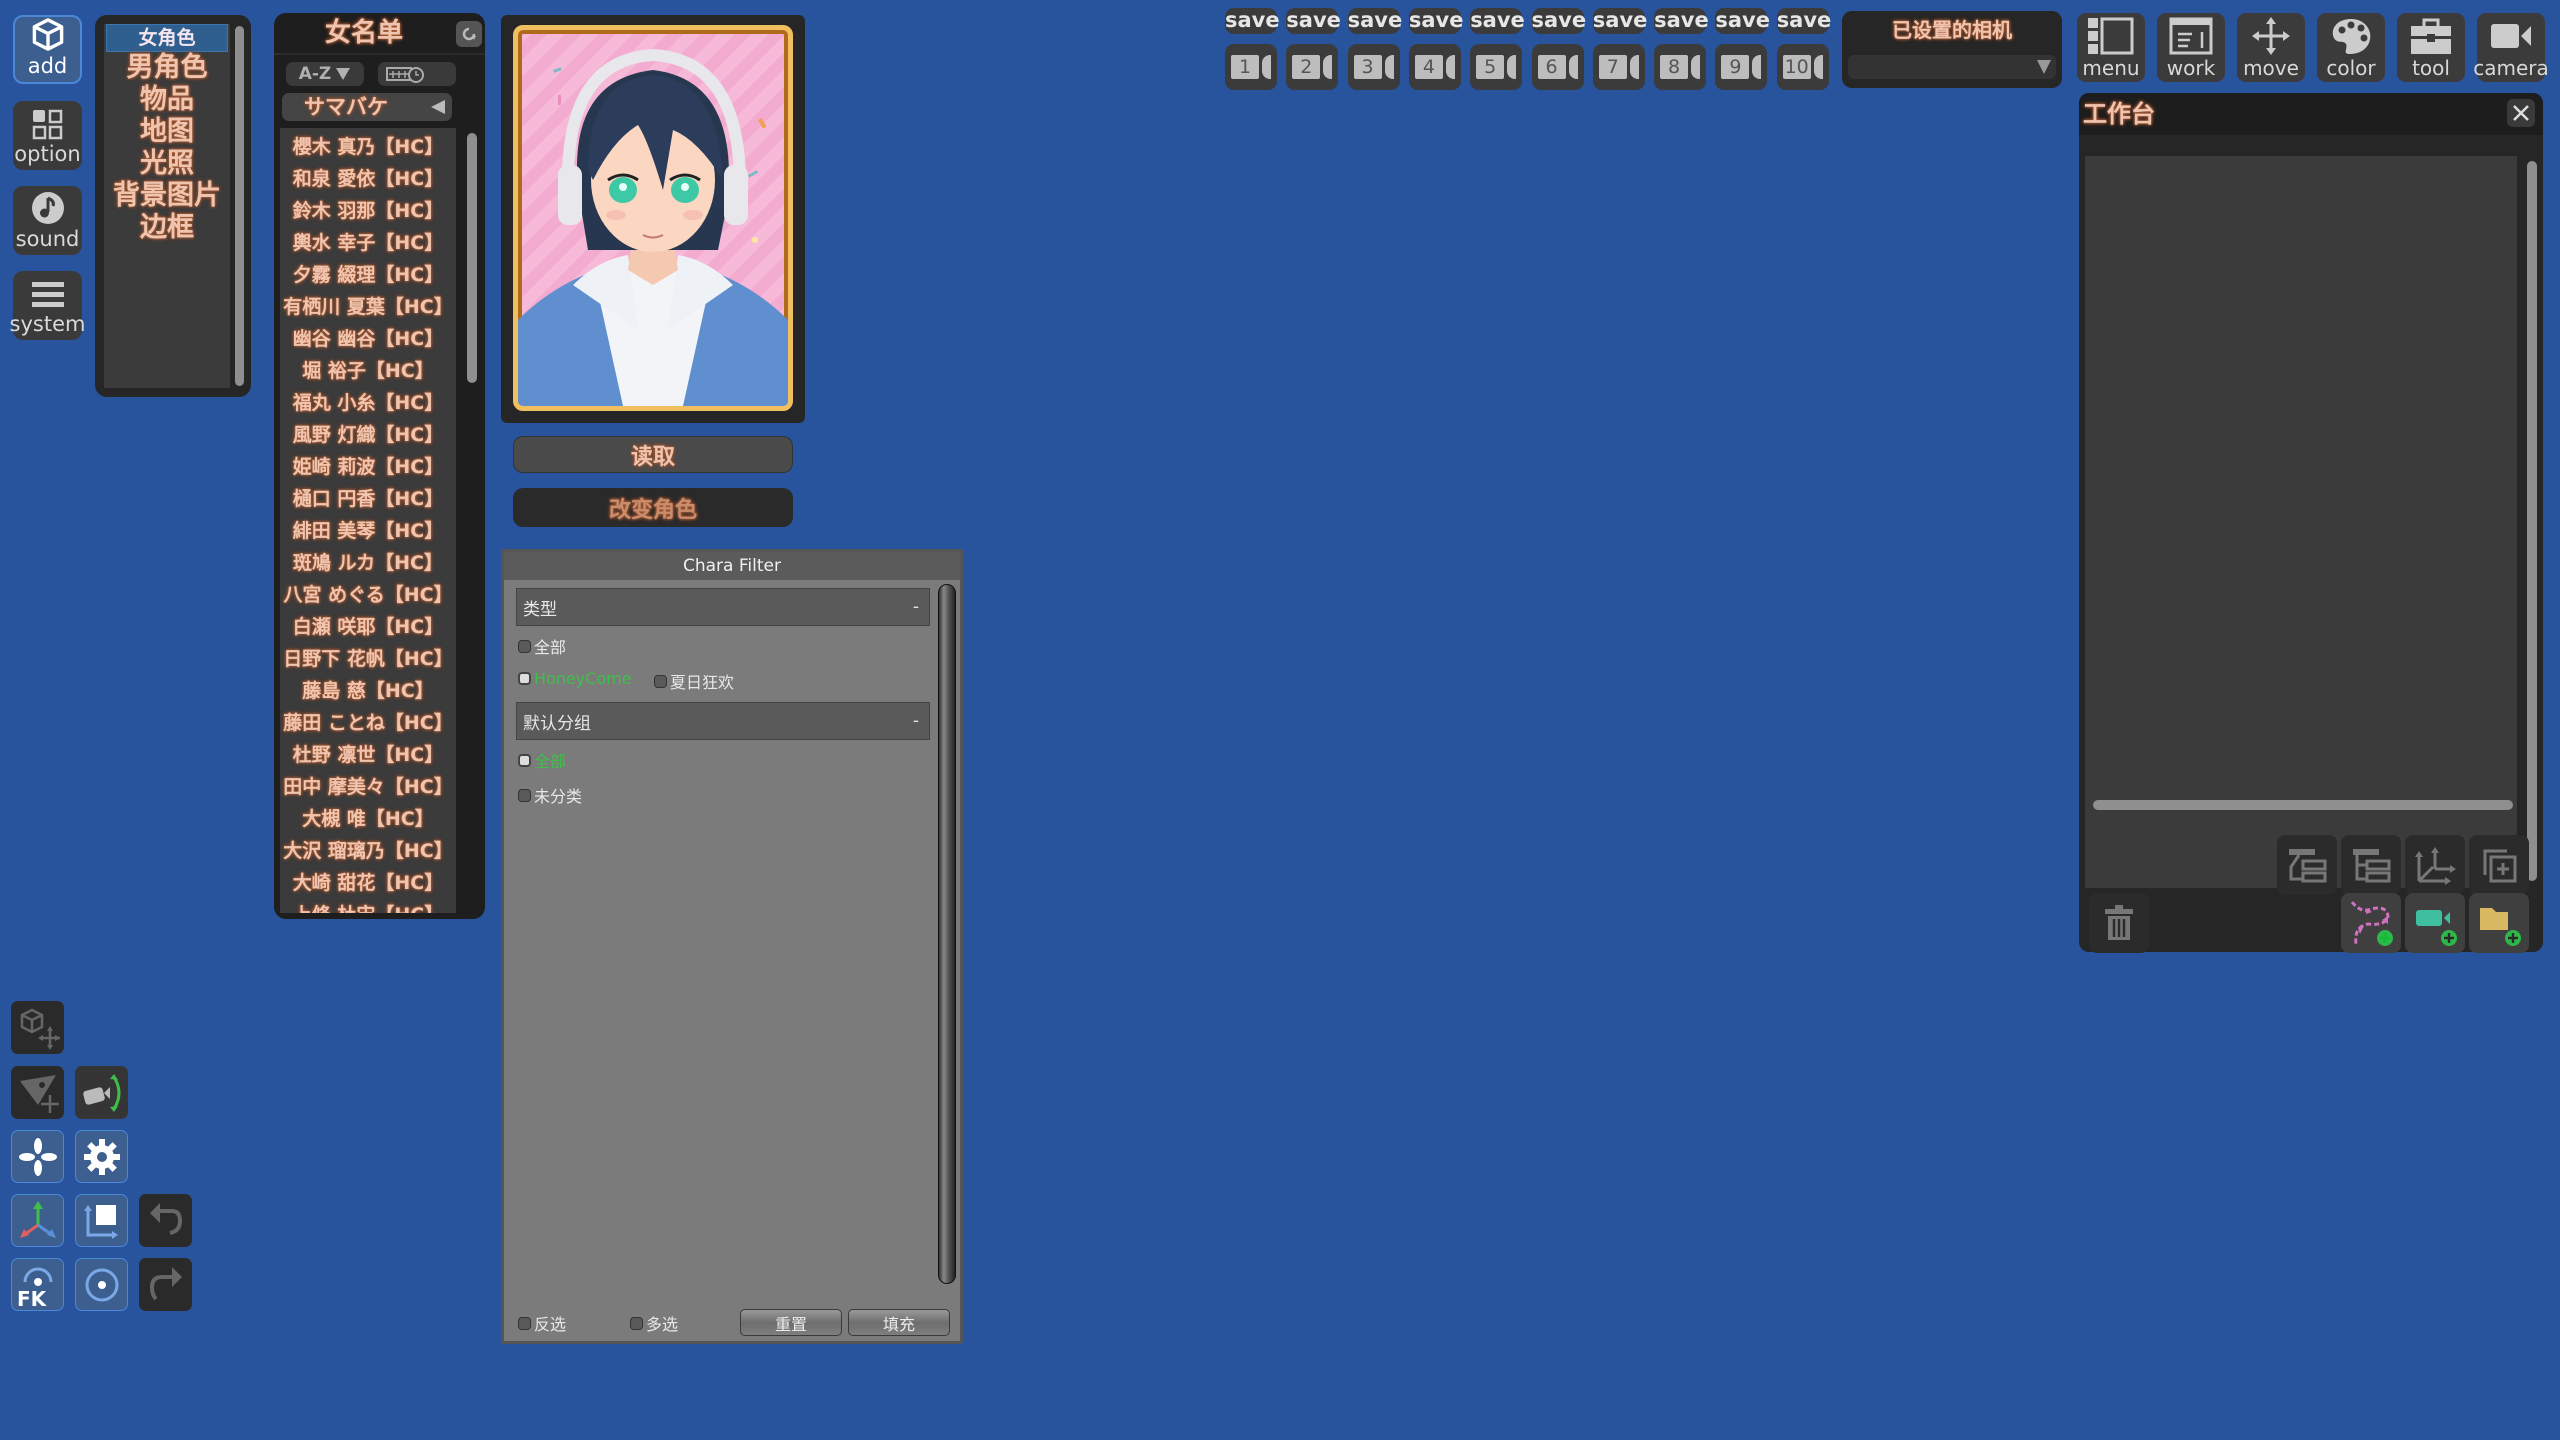  I want to click on save-camera-slot-1-button: save, so click(1252, 21).